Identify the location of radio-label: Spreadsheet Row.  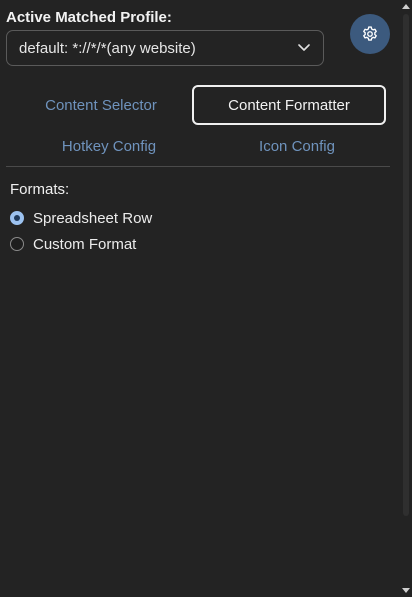
(93, 218).